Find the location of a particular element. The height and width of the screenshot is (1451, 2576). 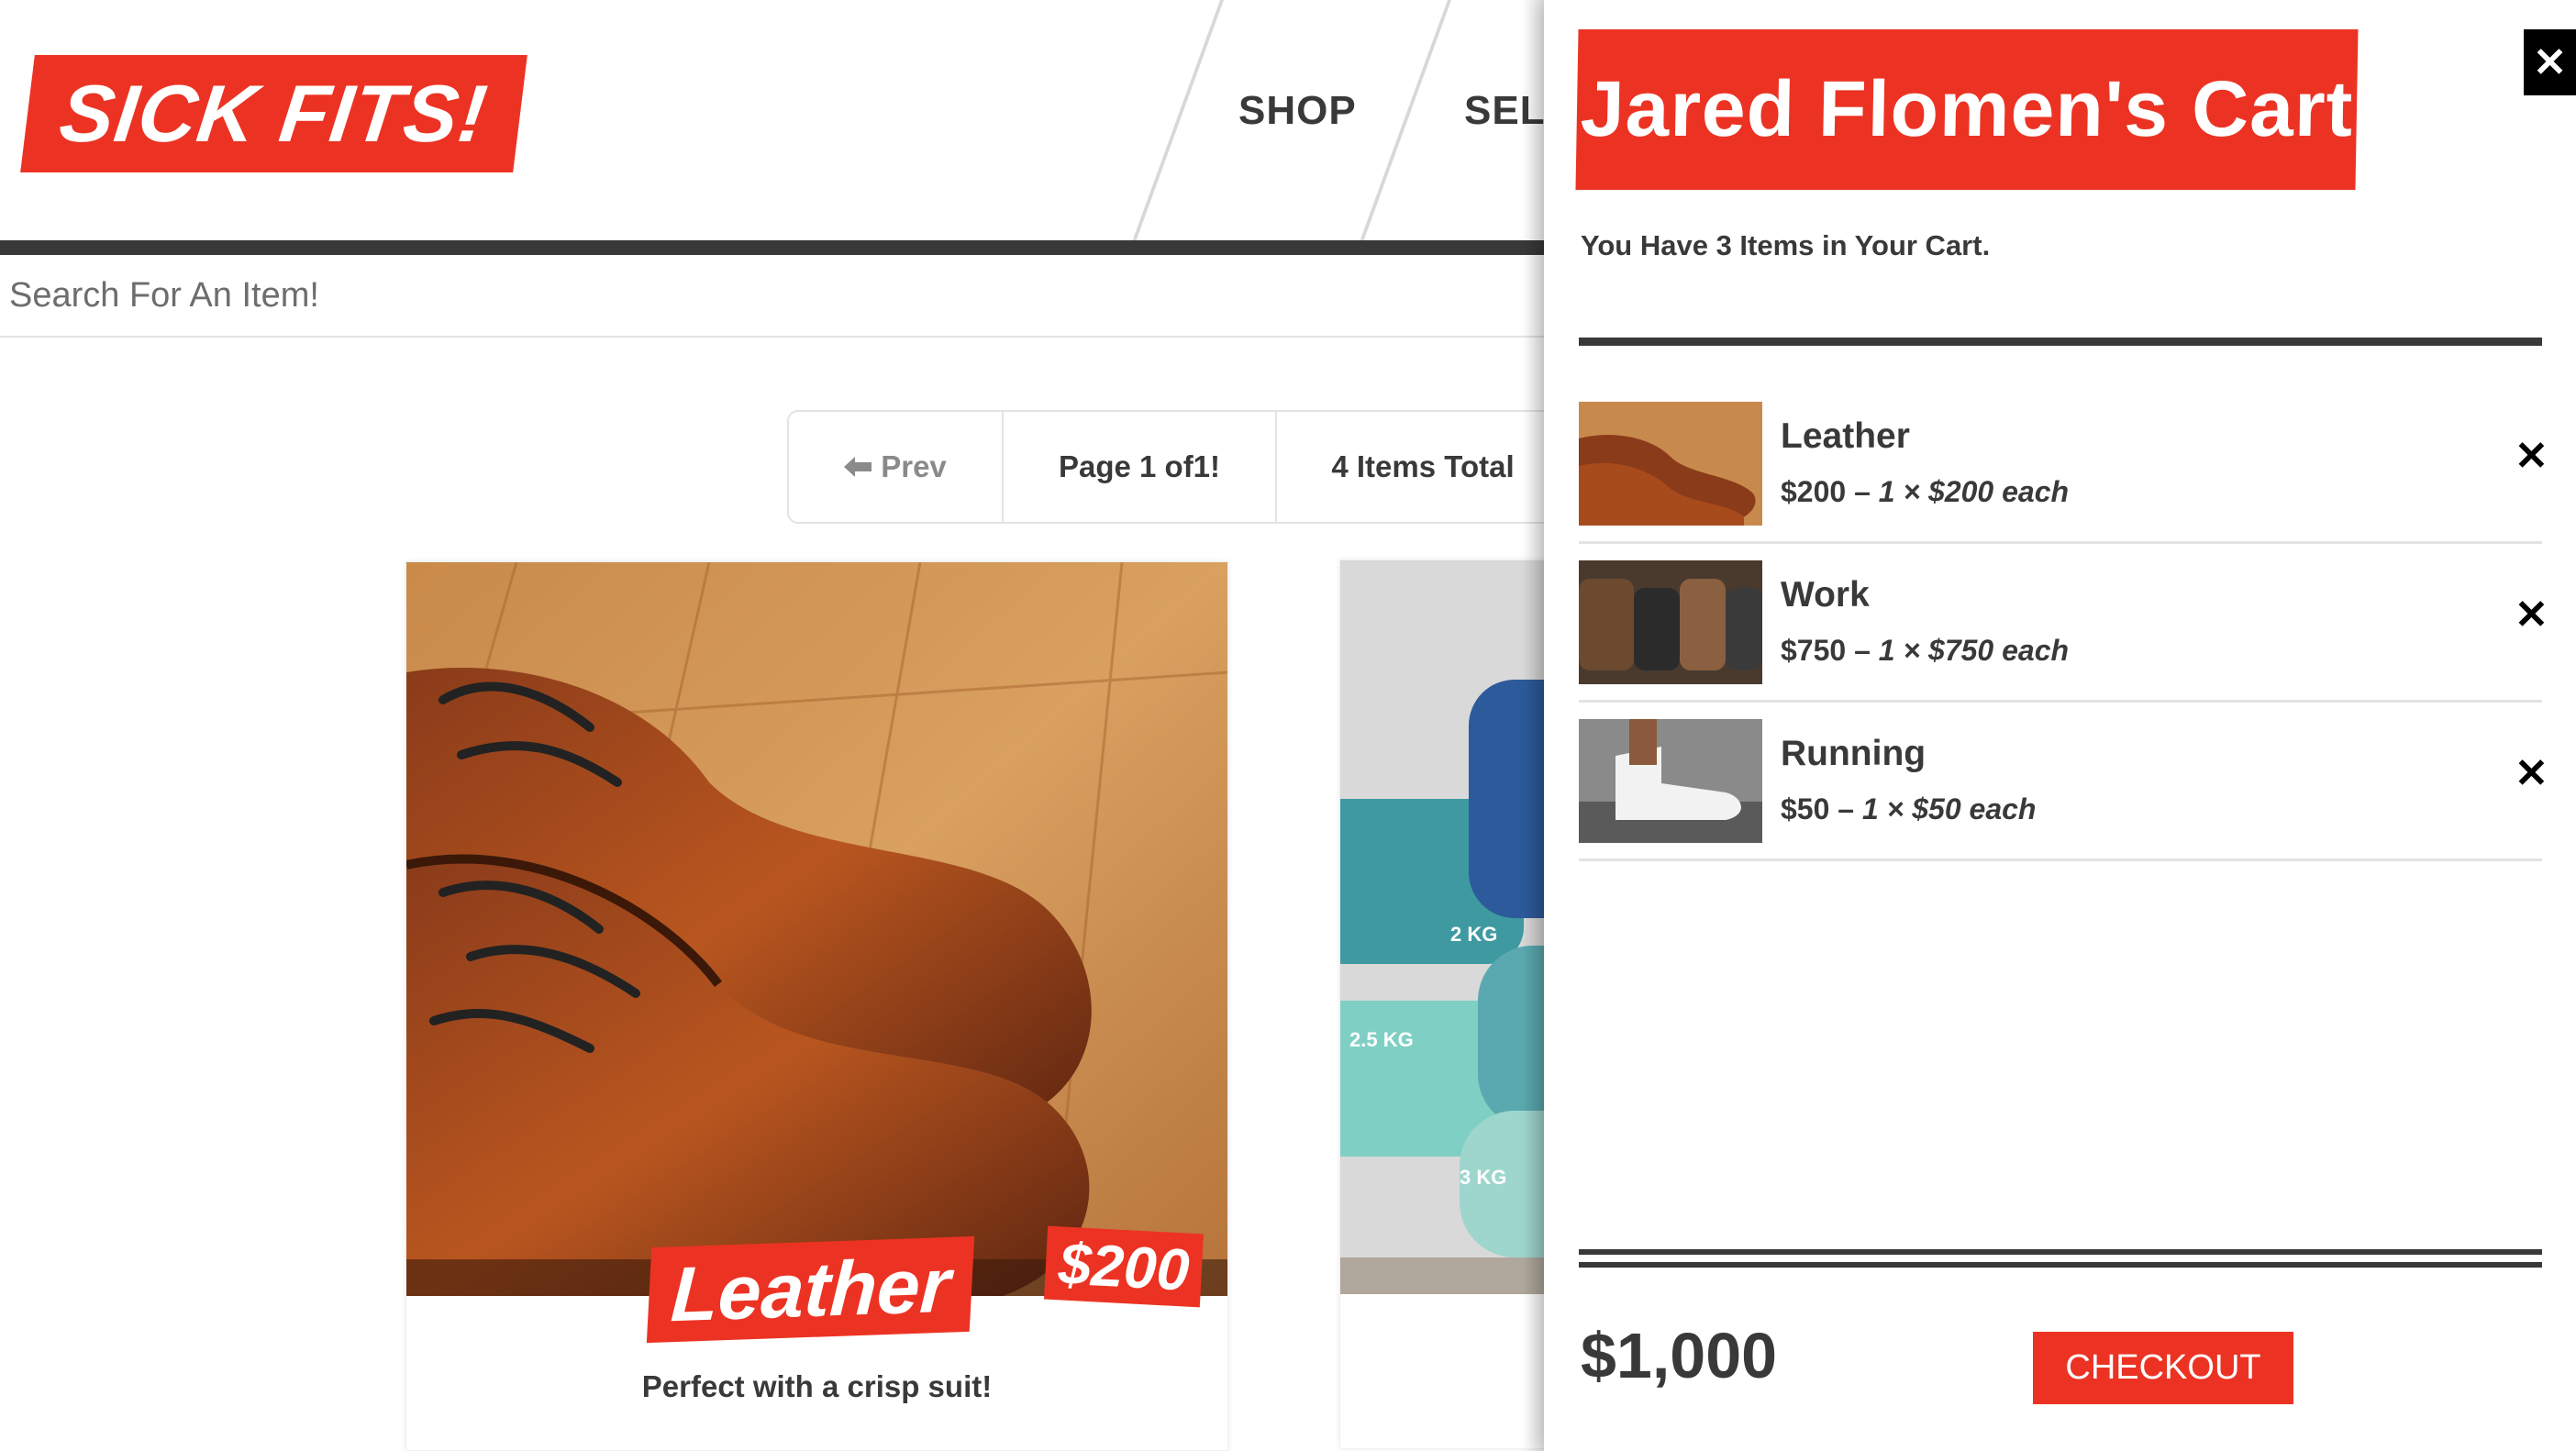

prev-page-link: Prev is located at coordinates (896, 467).